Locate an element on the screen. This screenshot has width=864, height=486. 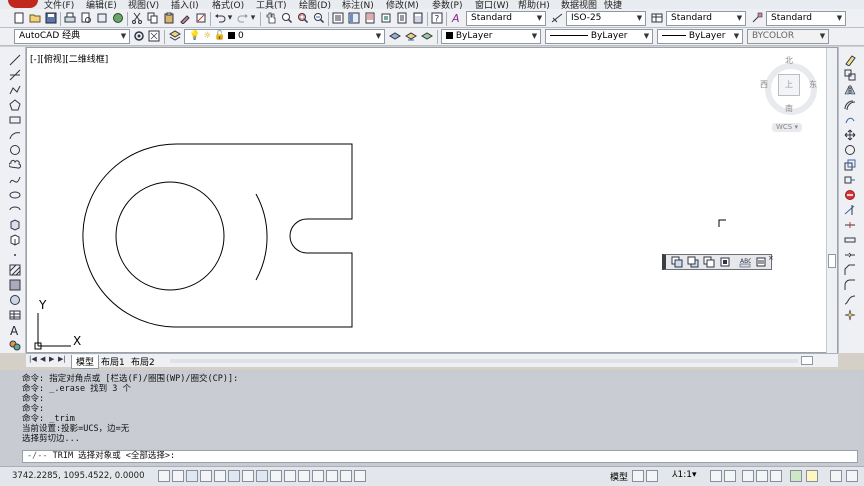
quick-view-layouts-icon is located at coordinates (638, 476).